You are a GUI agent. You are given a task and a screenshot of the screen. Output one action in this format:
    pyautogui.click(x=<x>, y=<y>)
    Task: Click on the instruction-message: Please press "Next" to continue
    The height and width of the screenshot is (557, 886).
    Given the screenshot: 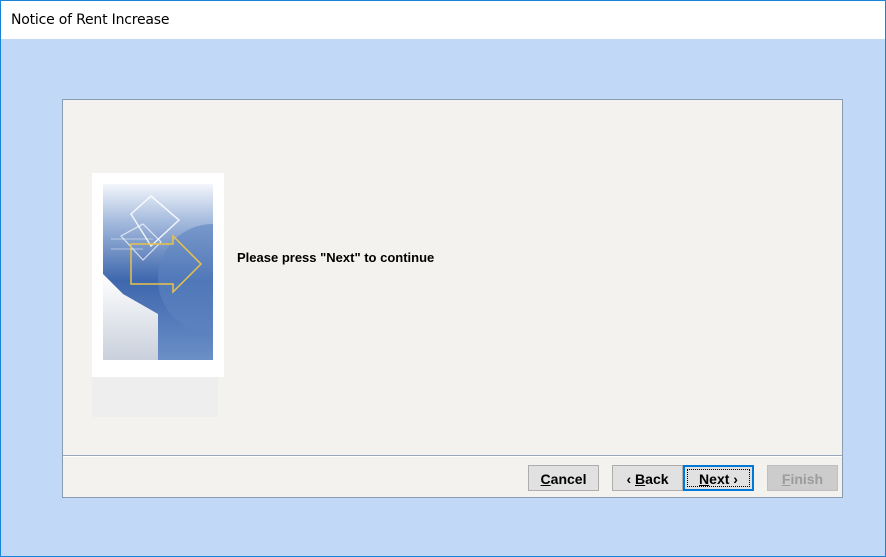 What is the action you would take?
    pyautogui.click(x=336, y=257)
    